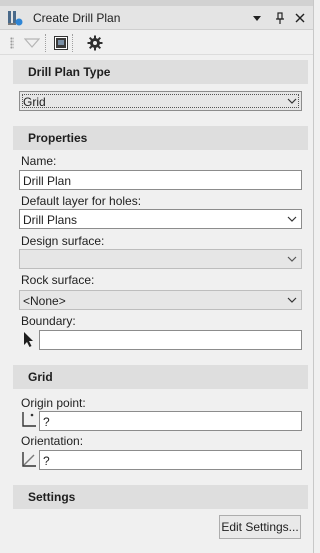 The image size is (320, 553). I want to click on orientation-label: Orientation:, so click(52, 441).